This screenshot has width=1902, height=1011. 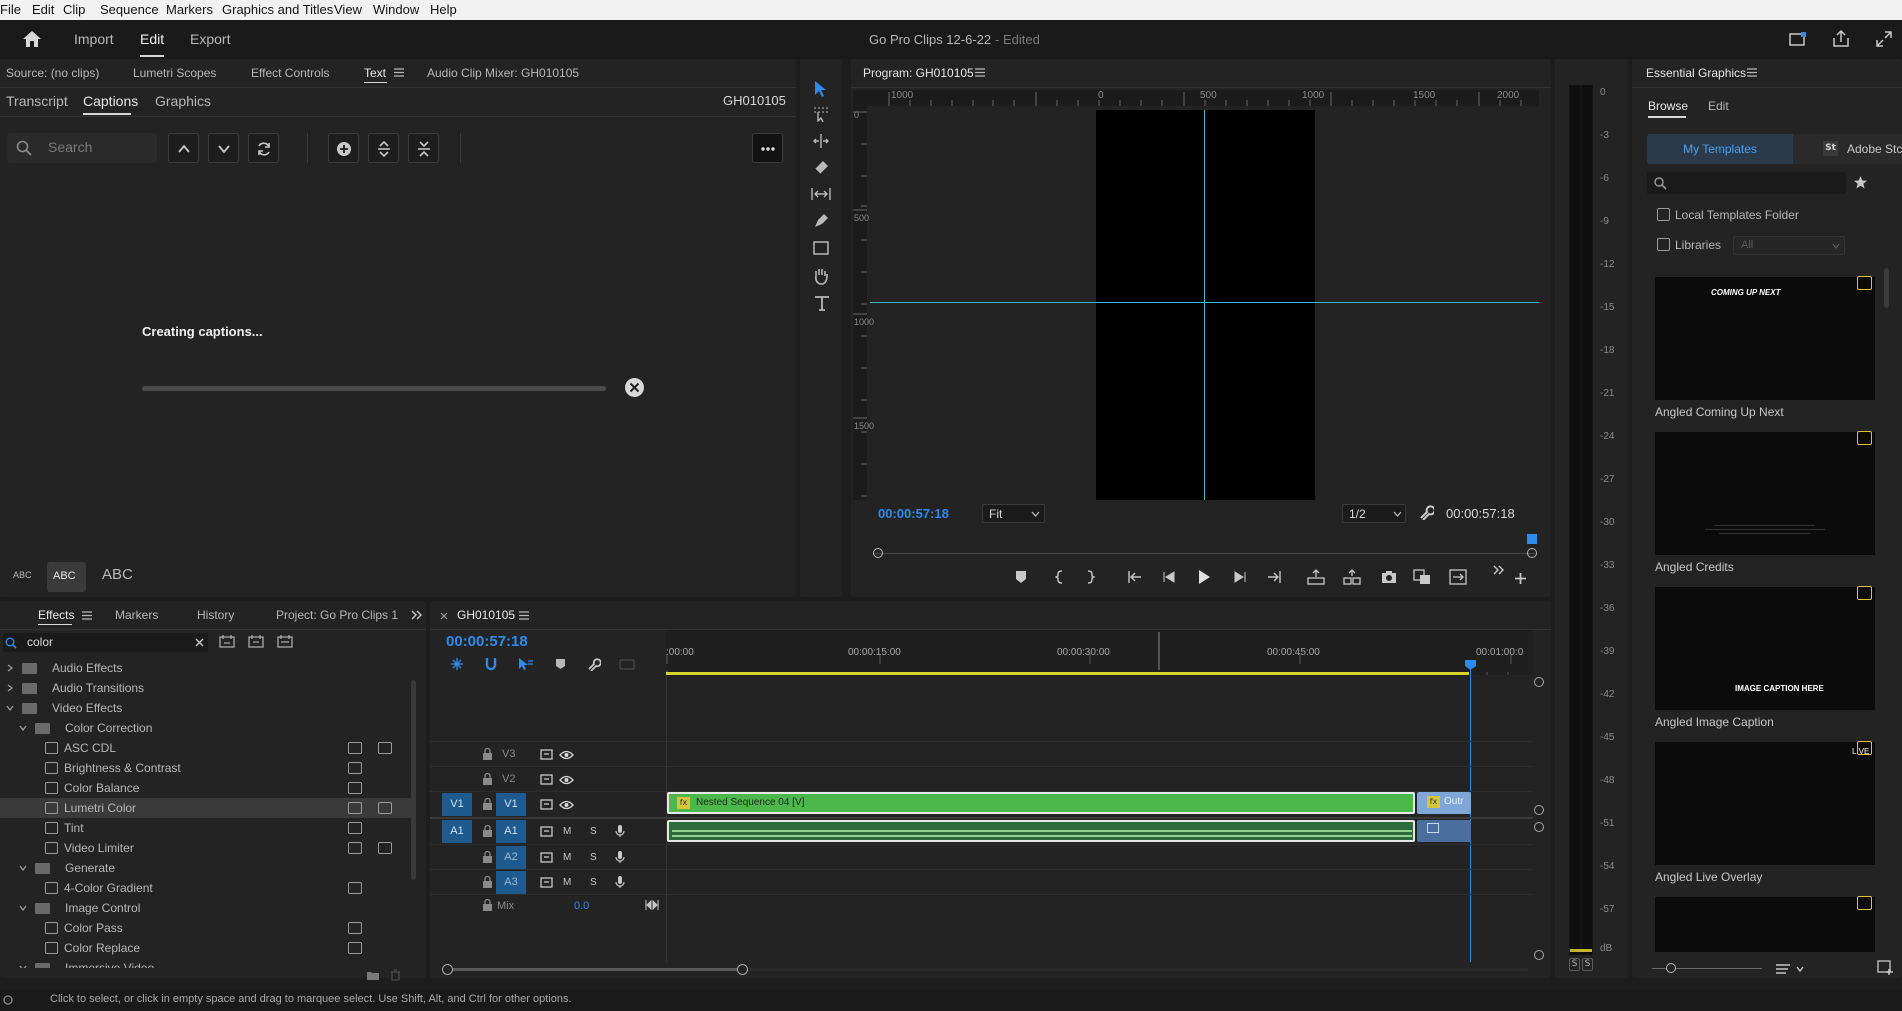 What do you see at coordinates (1204, 302) in the screenshot?
I see `horizontal-guide` at bounding box center [1204, 302].